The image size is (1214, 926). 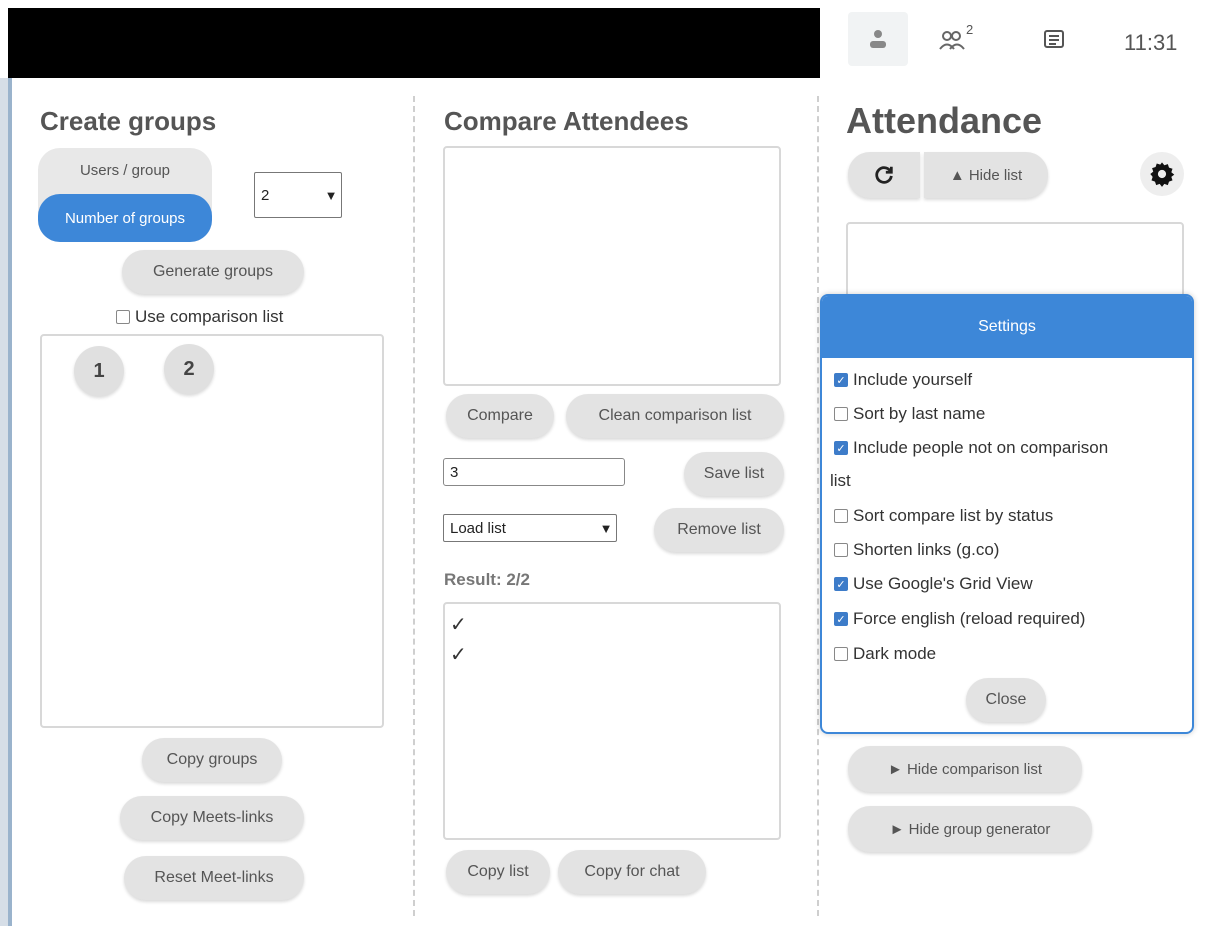 I want to click on compare-attendees-title: Compare Attendees, so click(x=566, y=121).